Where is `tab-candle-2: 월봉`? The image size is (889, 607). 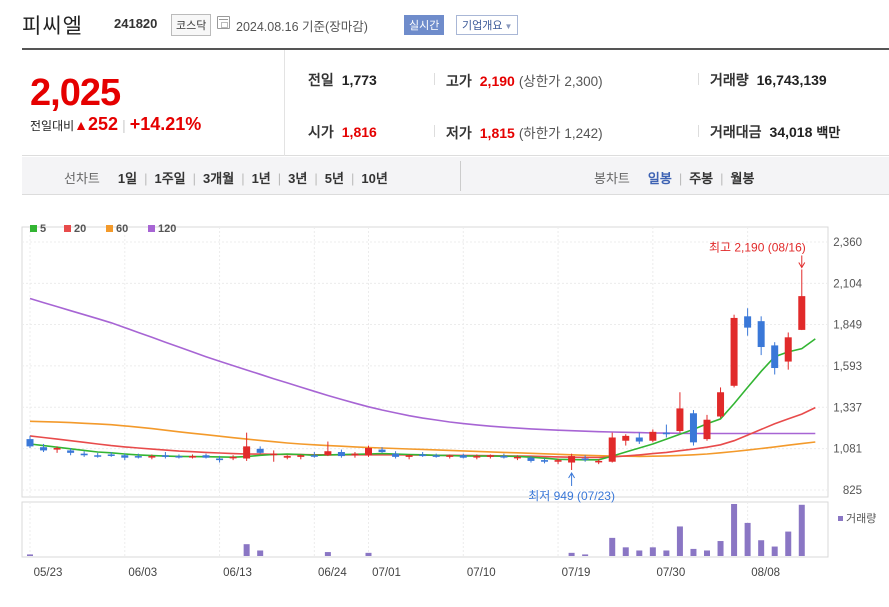 tab-candle-2: 월봉 is located at coordinates (743, 178).